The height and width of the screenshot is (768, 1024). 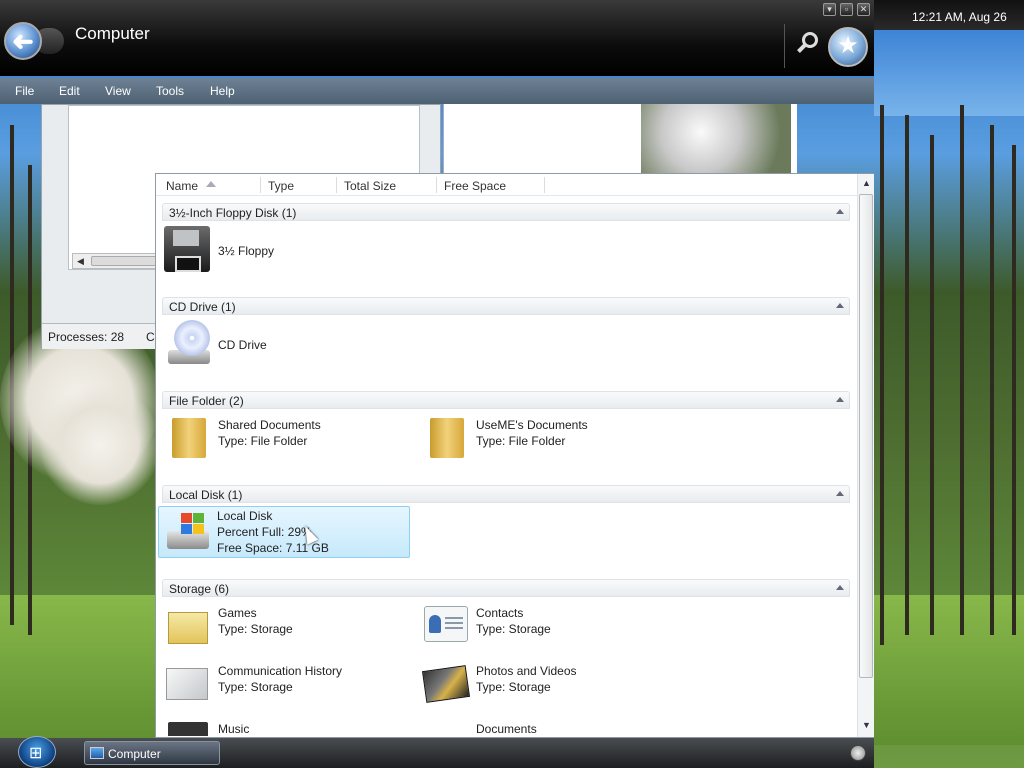 I want to click on search-button, so click(x=809, y=45).